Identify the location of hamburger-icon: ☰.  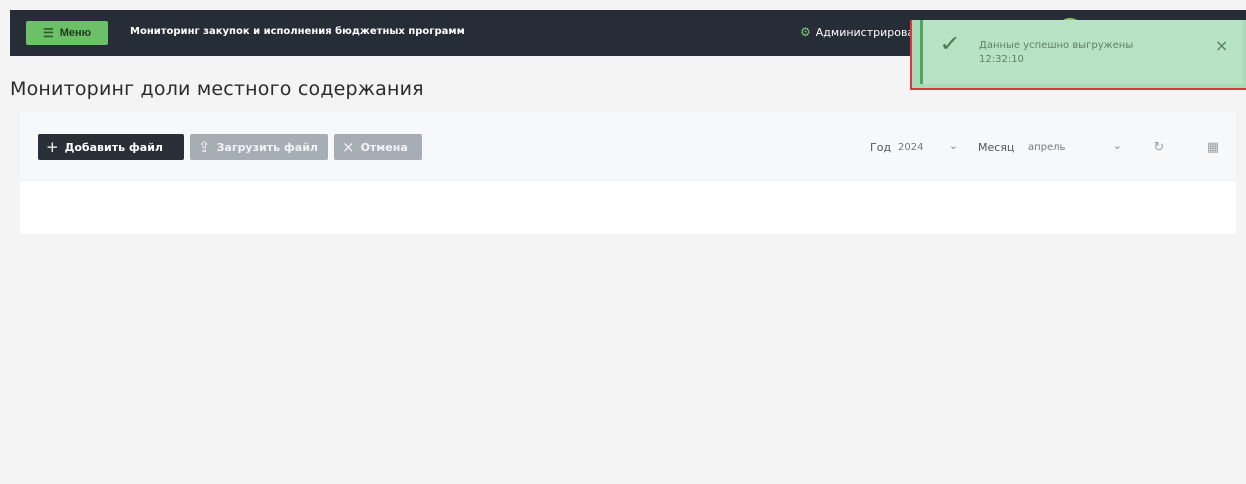
(48, 33).